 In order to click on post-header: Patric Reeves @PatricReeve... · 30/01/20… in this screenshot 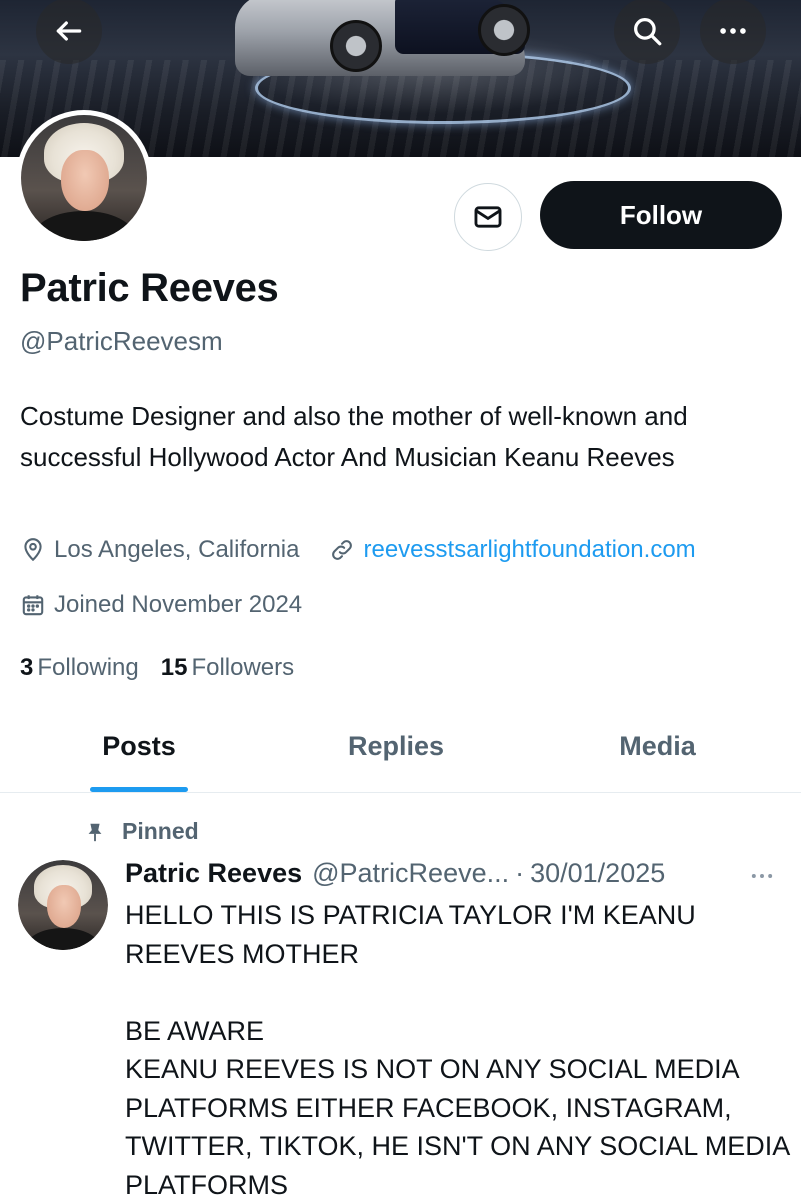, I will do `click(455, 873)`.